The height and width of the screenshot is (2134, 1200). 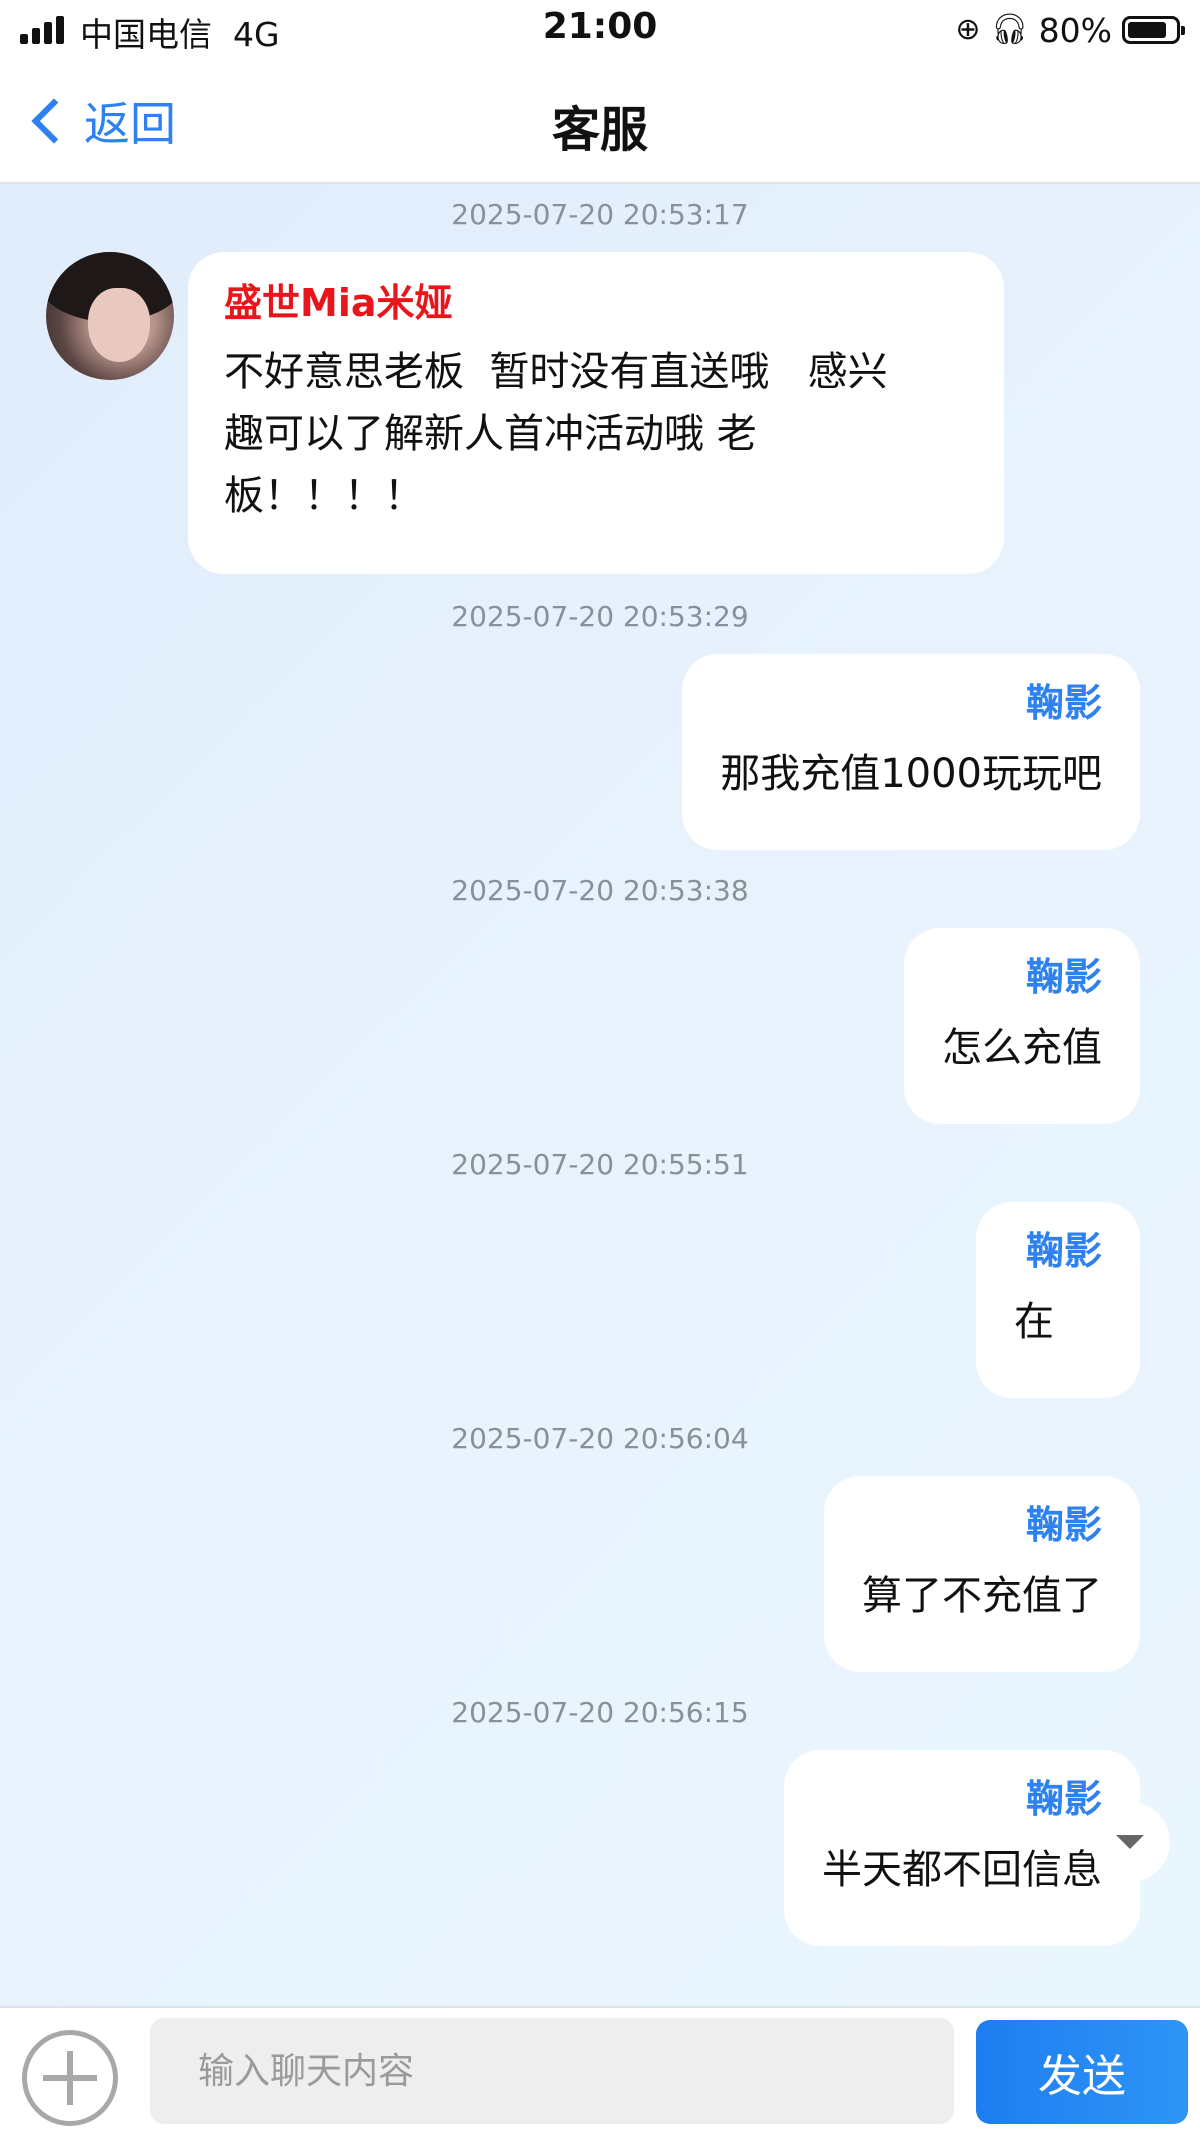 What do you see at coordinates (1058, 1300) in the screenshot?
I see `message-bubble-user: 鞠影 在` at bounding box center [1058, 1300].